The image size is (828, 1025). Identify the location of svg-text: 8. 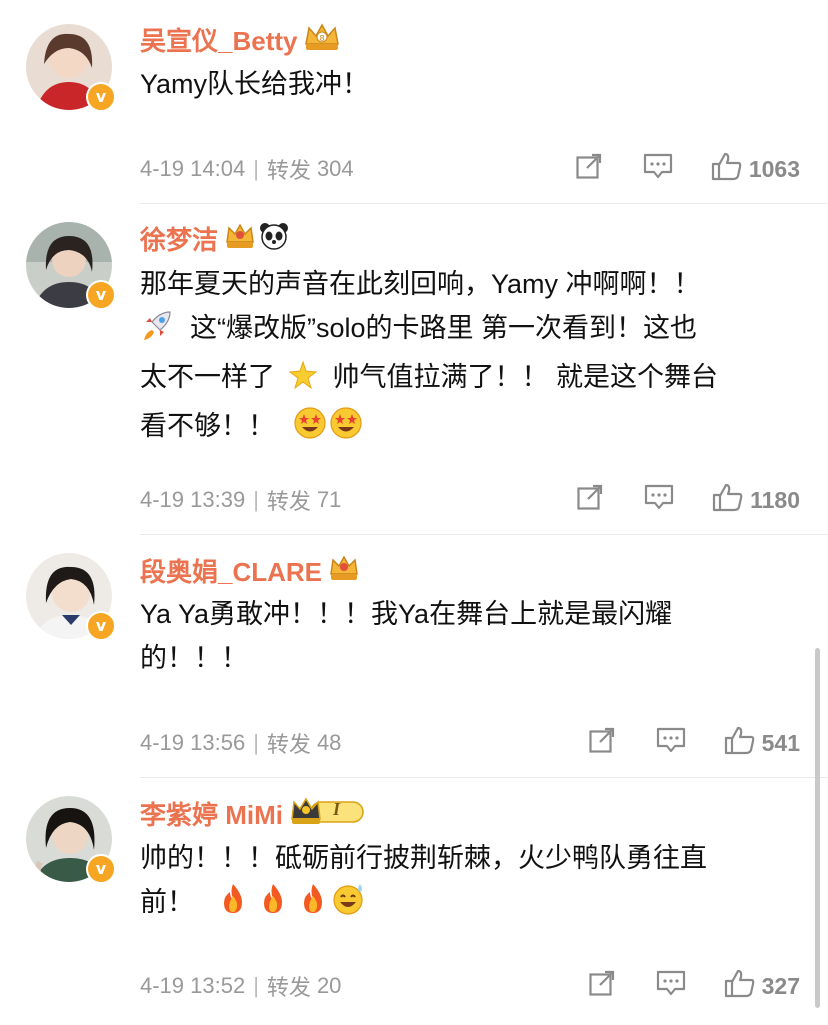
(322, 38).